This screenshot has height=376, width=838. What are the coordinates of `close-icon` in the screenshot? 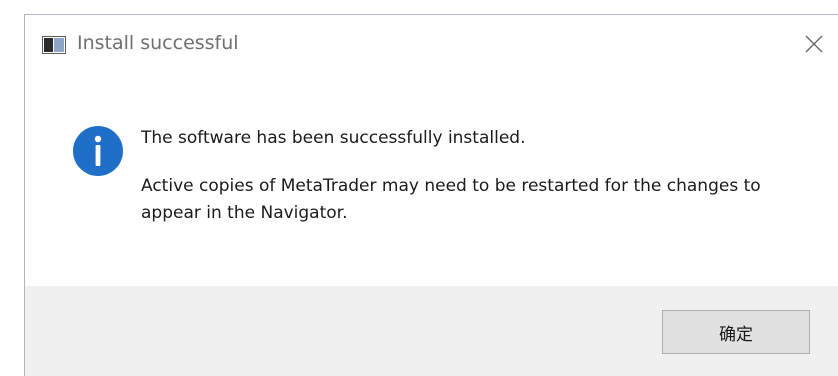 It's located at (814, 46).